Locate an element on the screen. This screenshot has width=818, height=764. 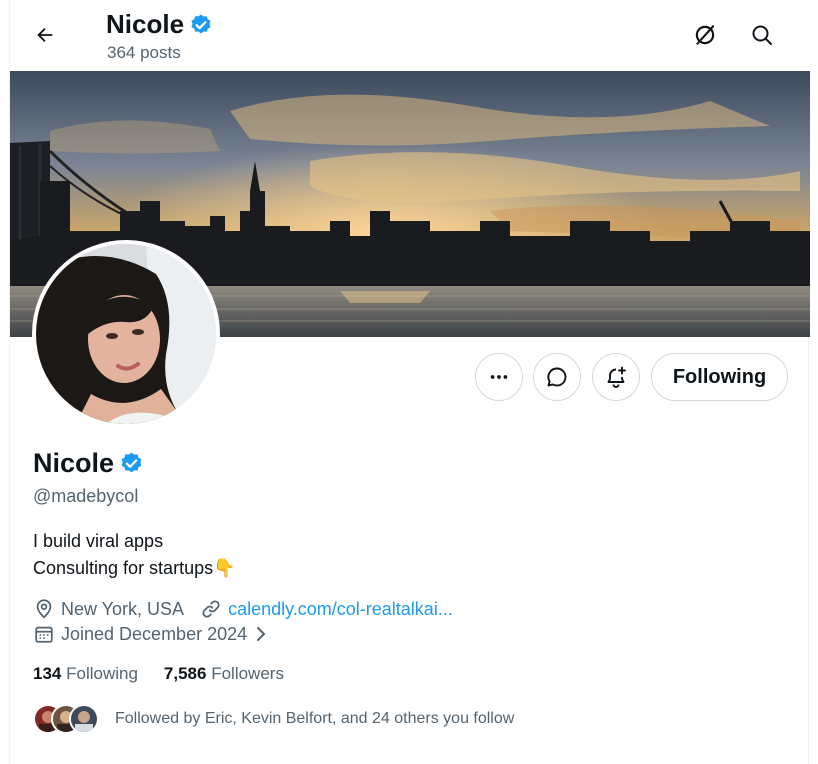
profile-handle: @madebycol is located at coordinates (86, 496).